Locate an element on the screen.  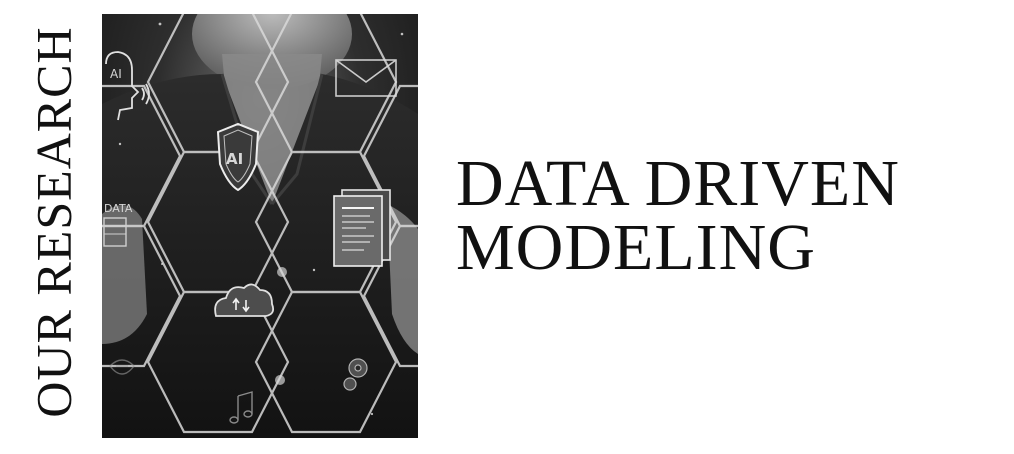
headline-line-1: DATA DRIVEN is located at coordinates (678, 183).